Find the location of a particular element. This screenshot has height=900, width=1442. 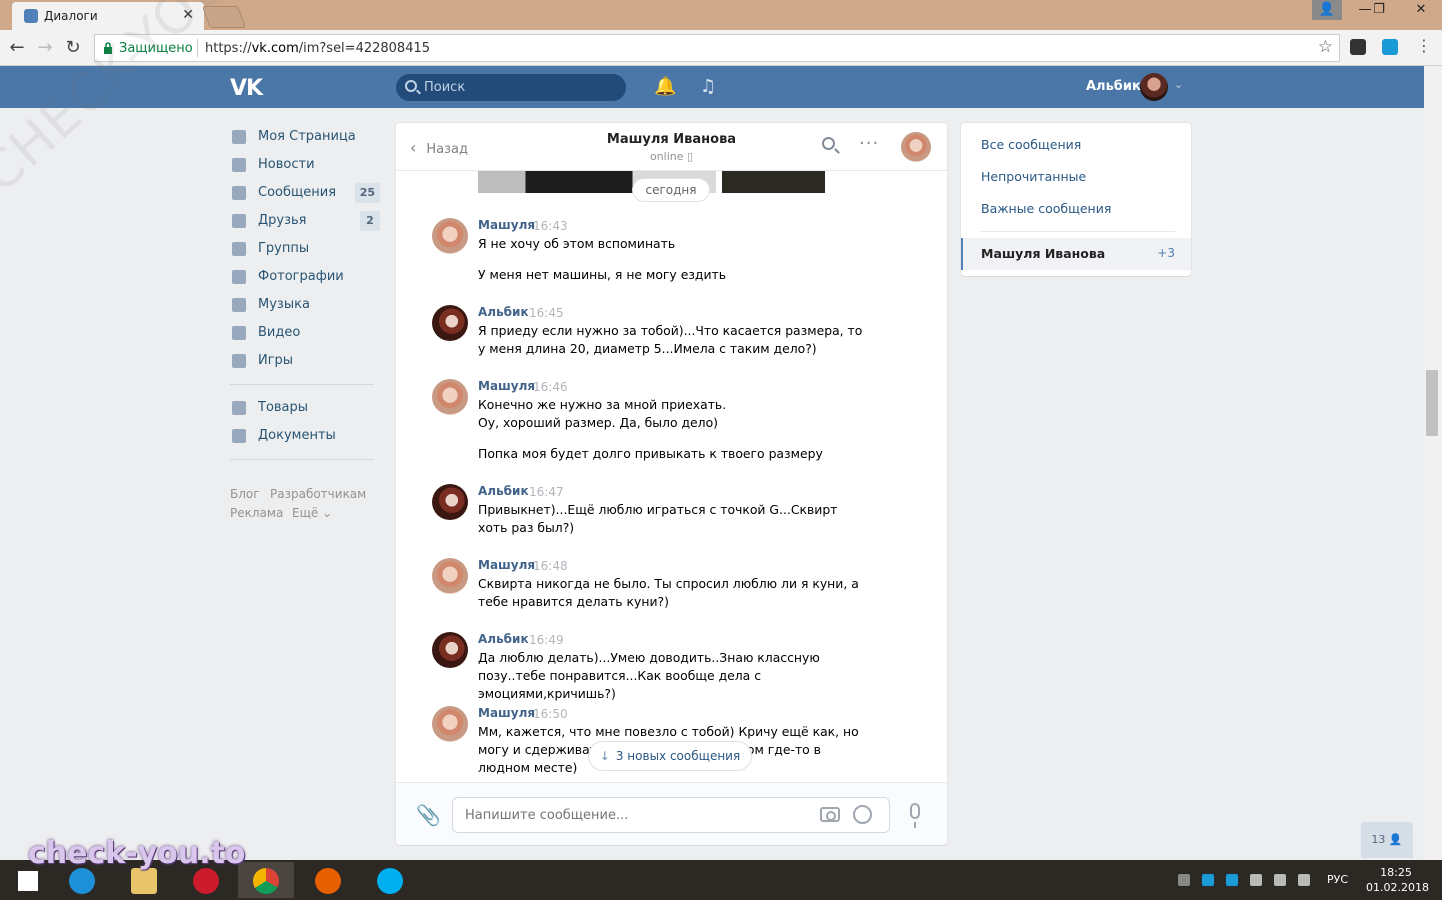

sidebar-item-music: Музыка is located at coordinates (306, 306).